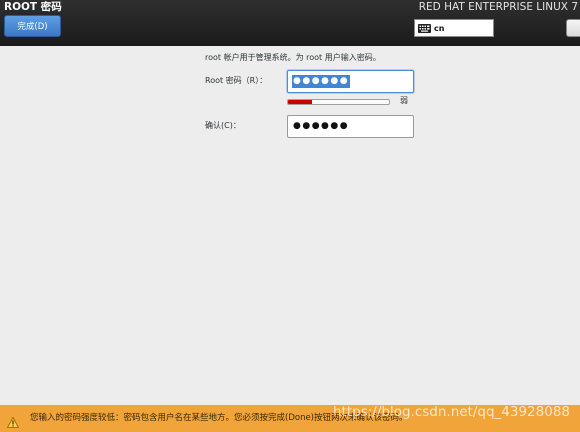 The width and height of the screenshot is (580, 432). I want to click on help-button, so click(573, 28).